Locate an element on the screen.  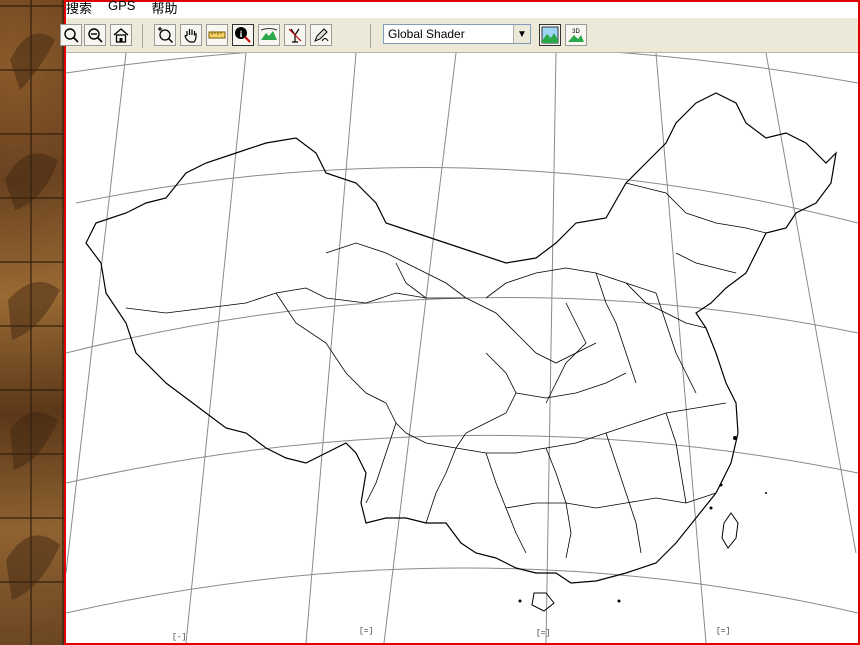
scale-markers: [-] [=] [=] [=] is located at coordinates (451, 634).